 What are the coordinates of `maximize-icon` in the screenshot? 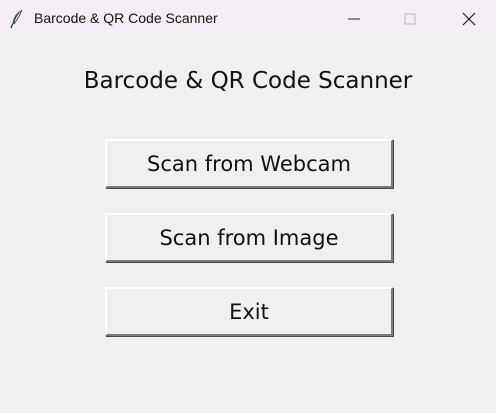 It's located at (410, 19).